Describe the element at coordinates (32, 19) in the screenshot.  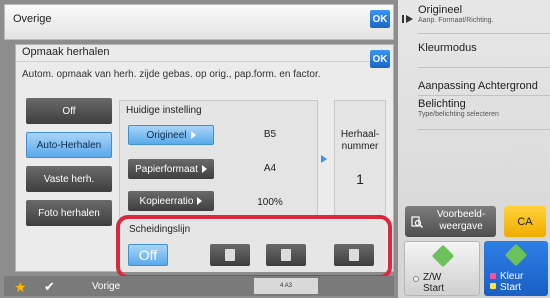
I see `header-title: Overige` at that location.